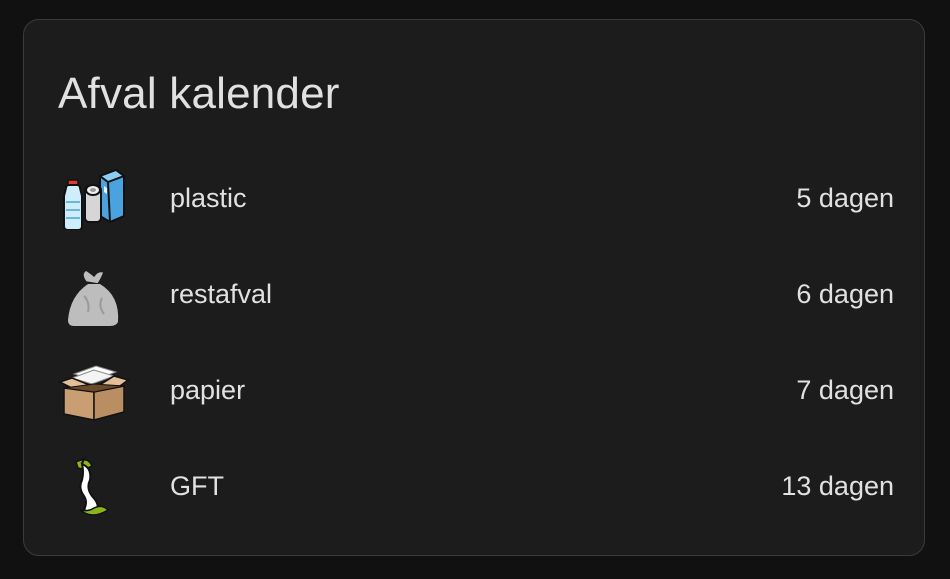 Image resolution: width=950 pixels, height=579 pixels. What do you see at coordinates (845, 390) in the screenshot?
I see `item-days-remaining: 7 dagen` at bounding box center [845, 390].